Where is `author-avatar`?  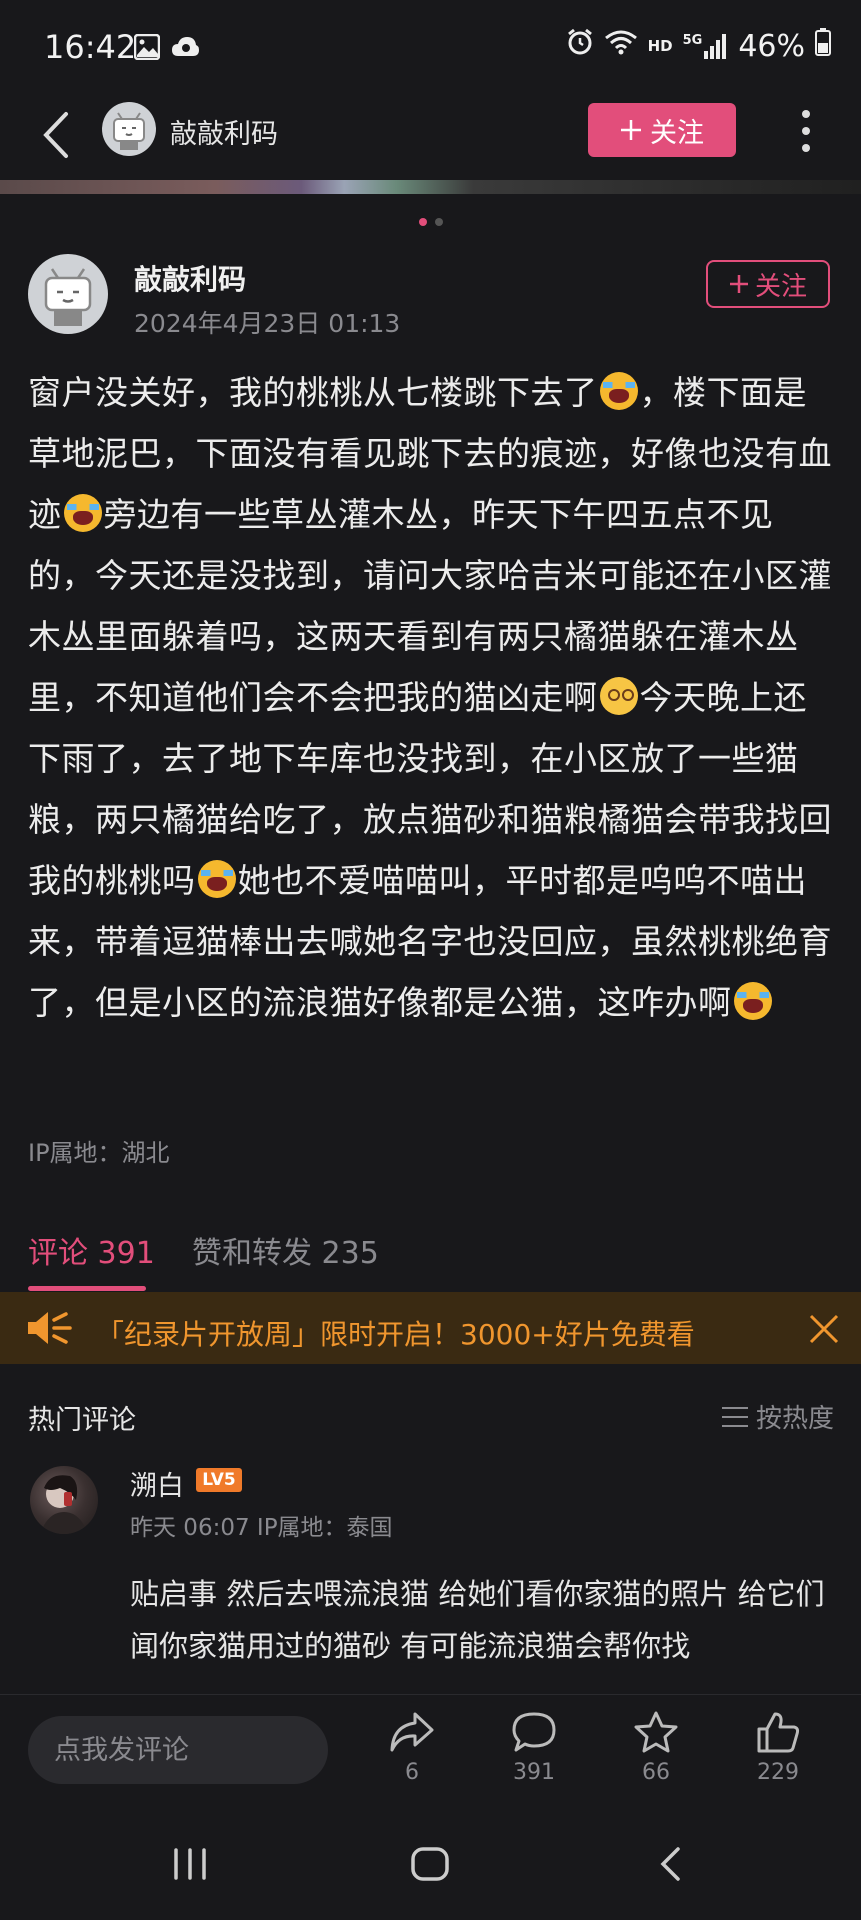 author-avatar is located at coordinates (68, 294).